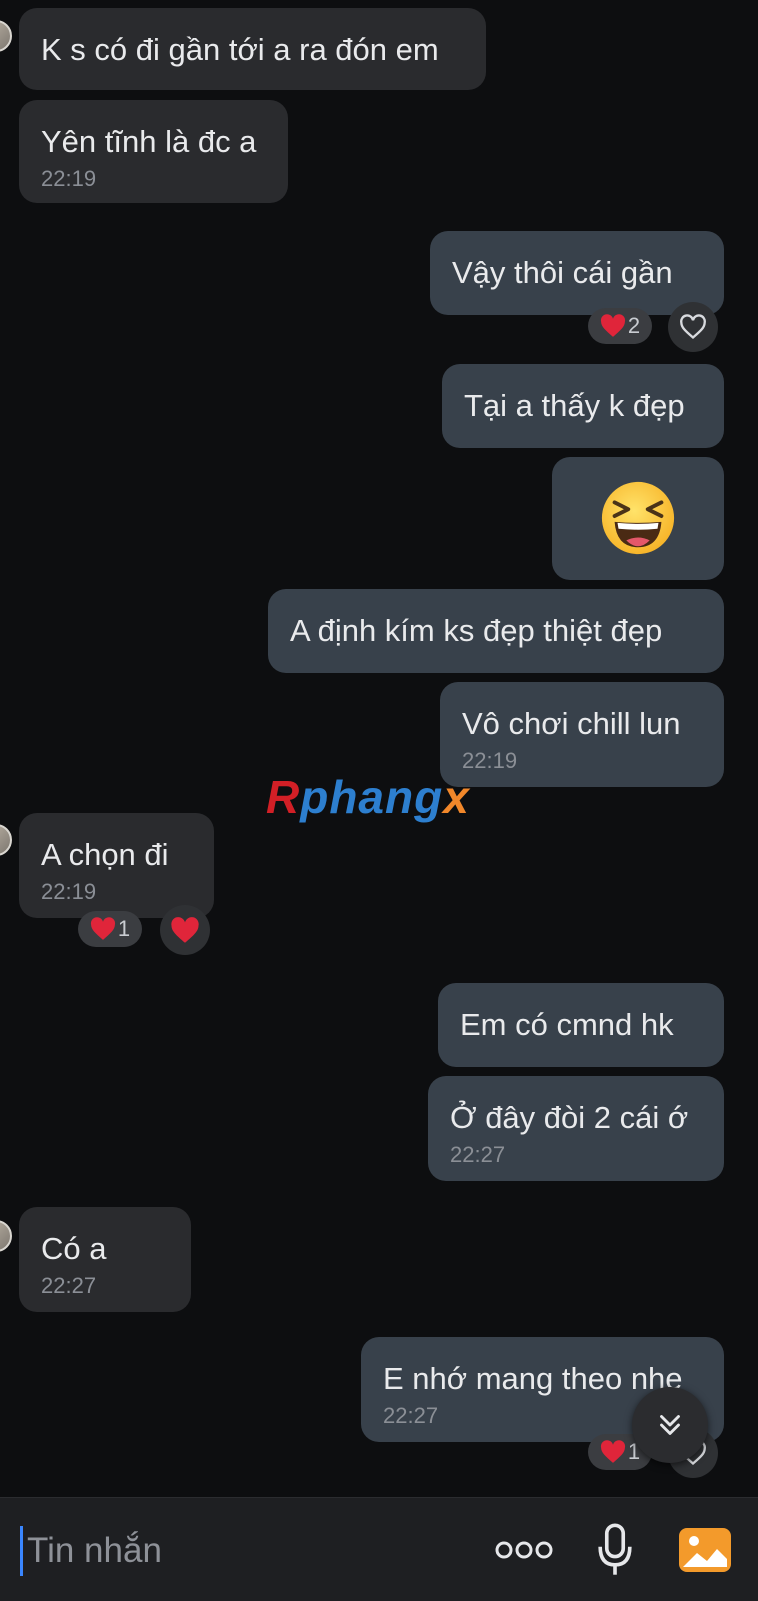 This screenshot has width=758, height=1601. I want to click on message-text: E nhớ mang theo nhe, so click(533, 1378).